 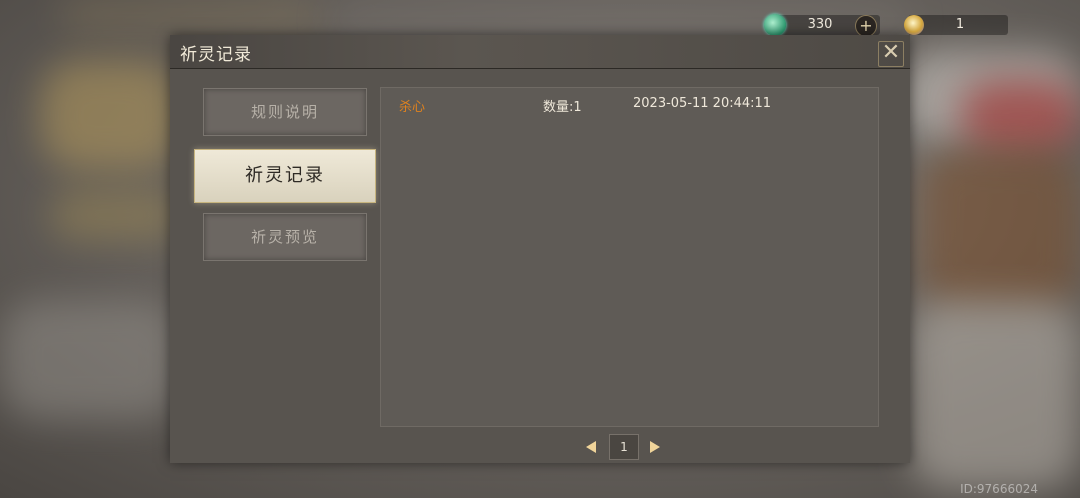 What do you see at coordinates (285, 176) in the screenshot?
I see `tab-prayer-record: 祈灵记录` at bounding box center [285, 176].